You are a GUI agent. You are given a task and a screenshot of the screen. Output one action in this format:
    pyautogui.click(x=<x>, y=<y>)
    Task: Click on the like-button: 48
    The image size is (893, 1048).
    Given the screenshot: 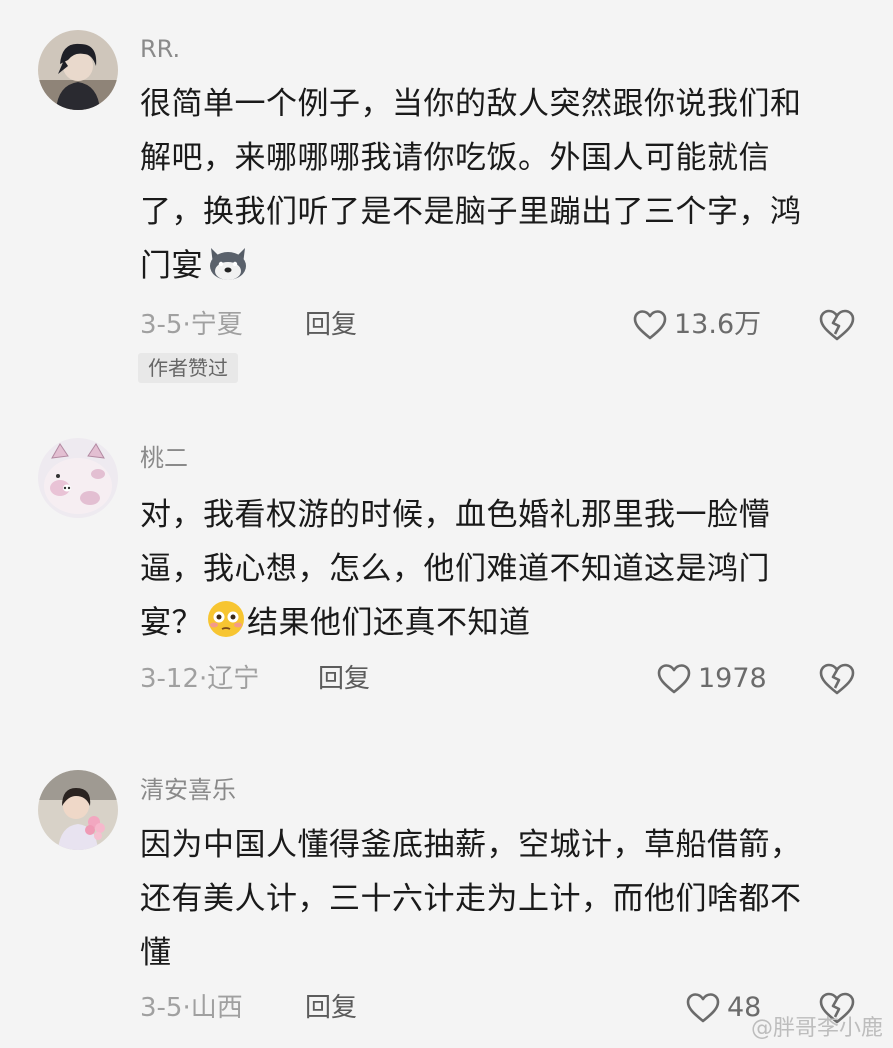 What is the action you would take?
    pyautogui.click(x=723, y=1008)
    